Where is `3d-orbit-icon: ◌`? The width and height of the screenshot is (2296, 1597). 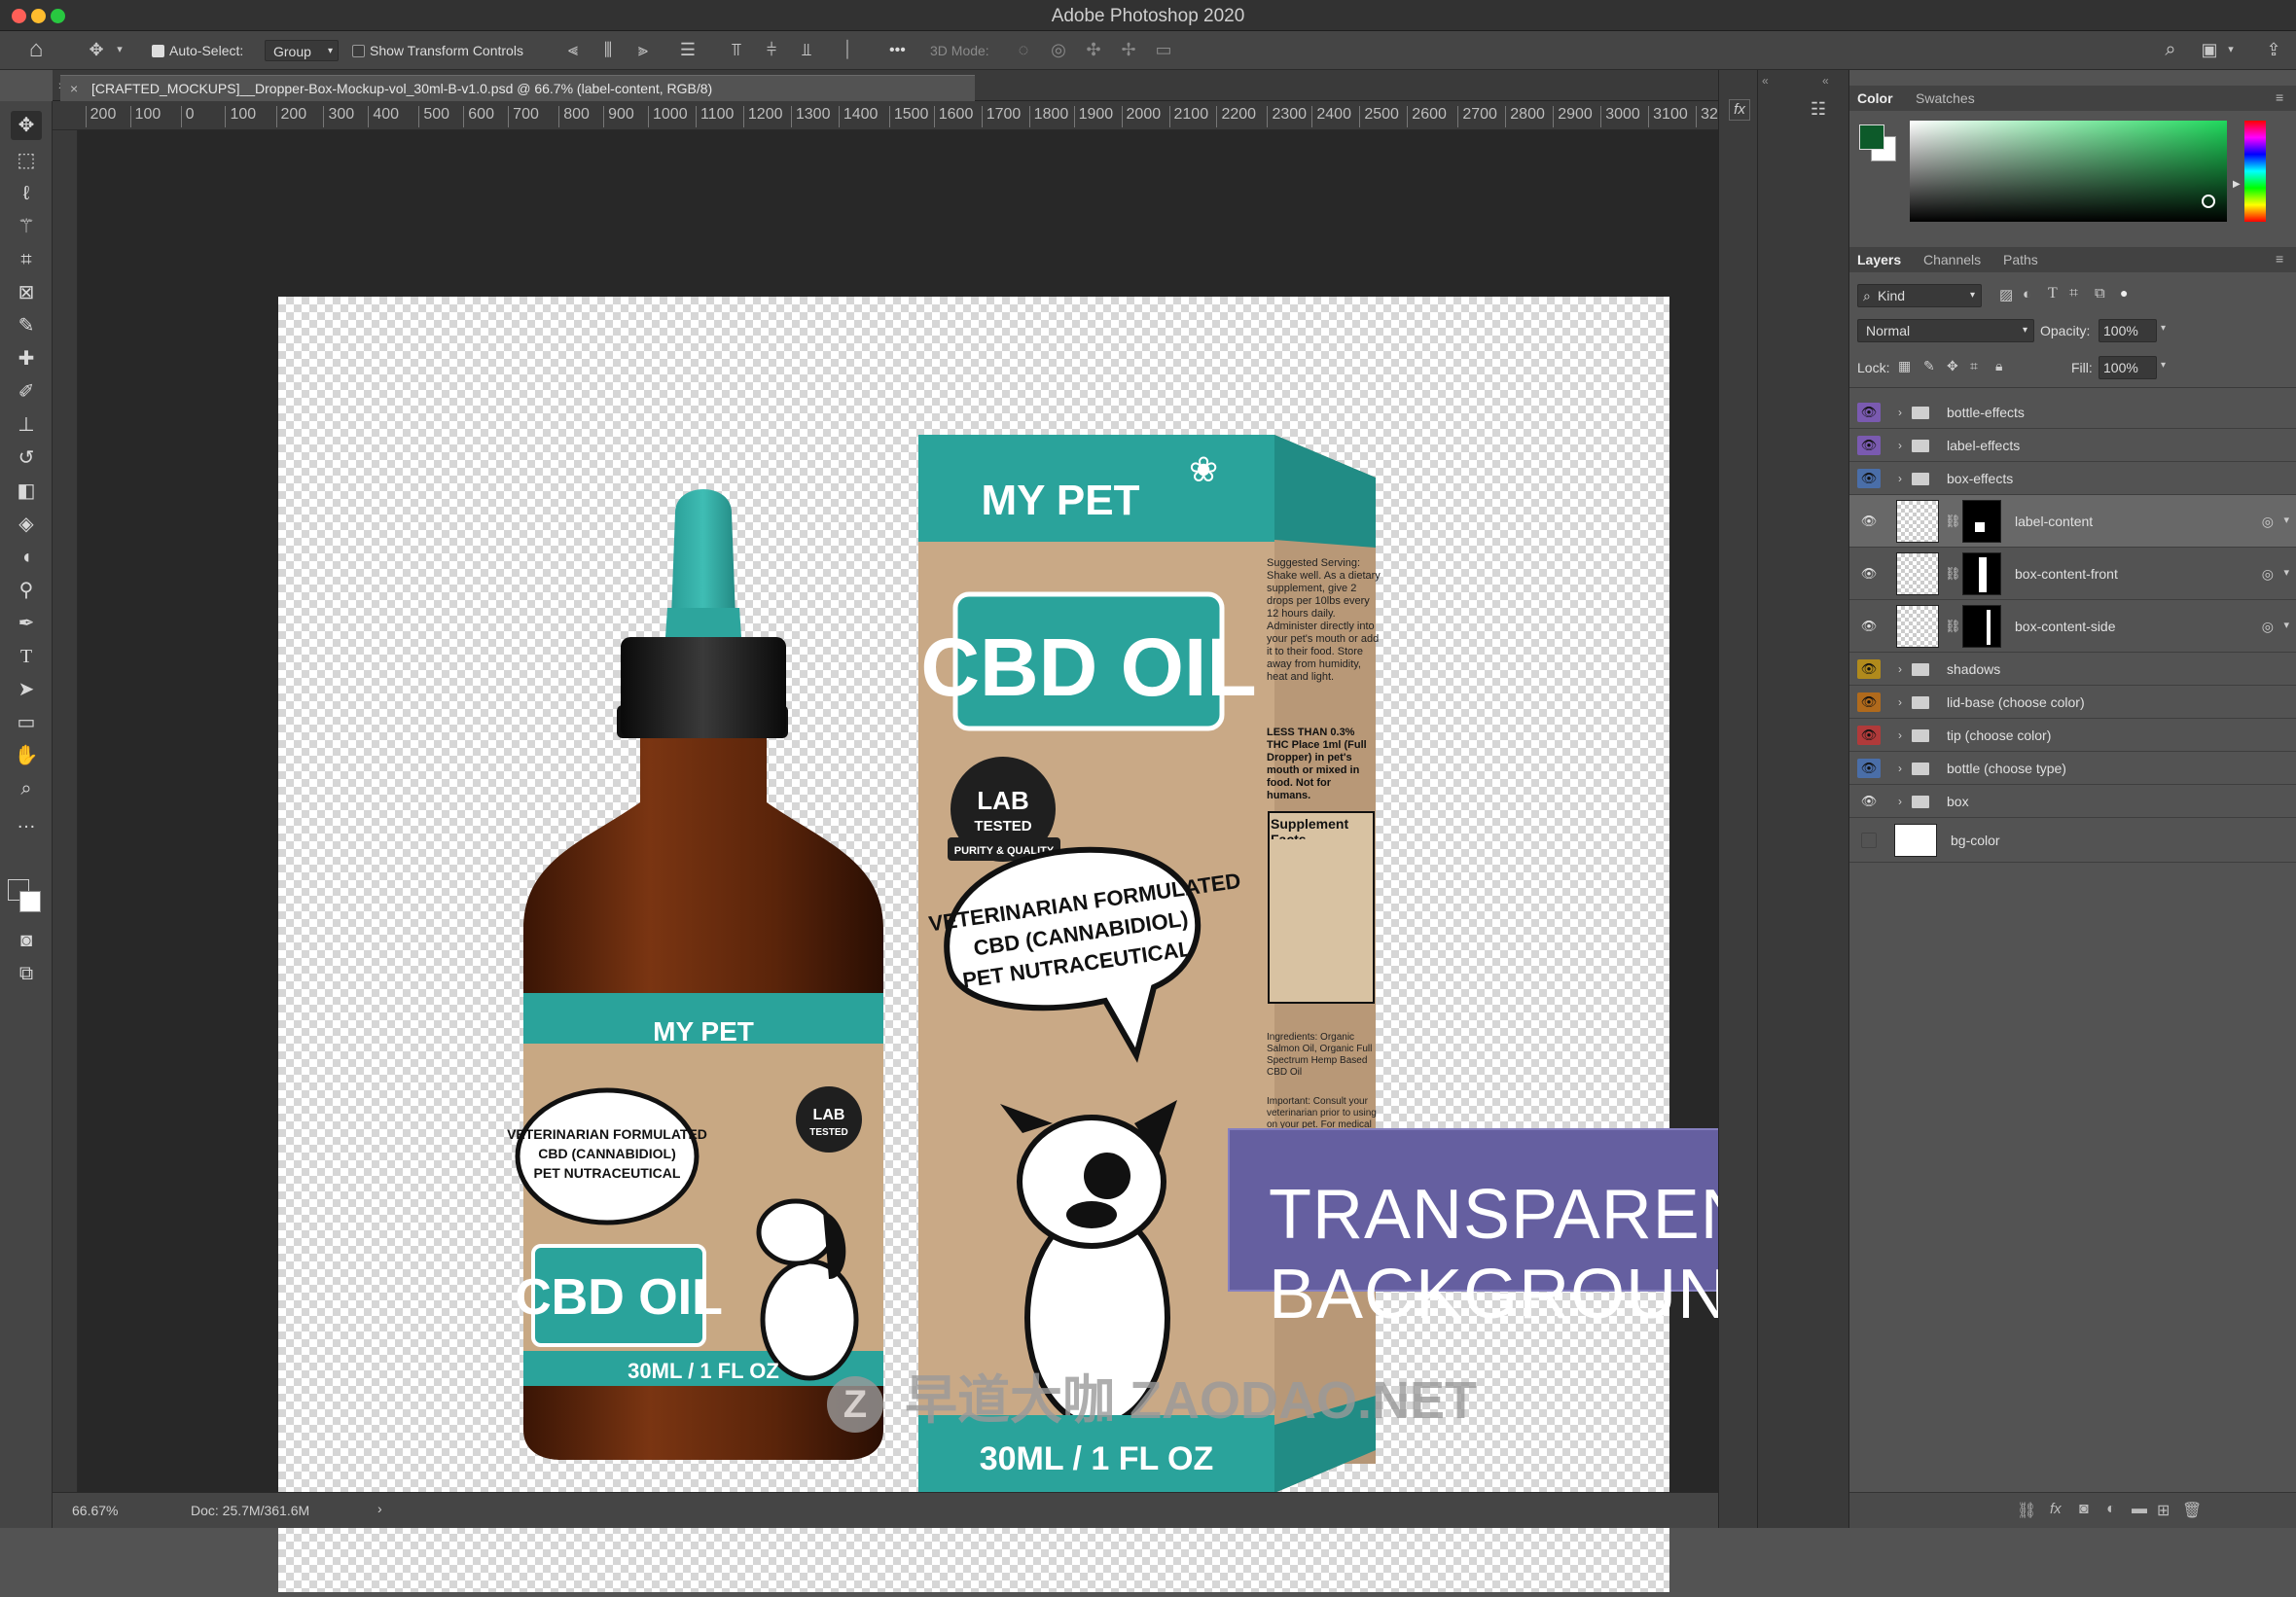 3d-orbit-icon: ◌ is located at coordinates (1023, 49).